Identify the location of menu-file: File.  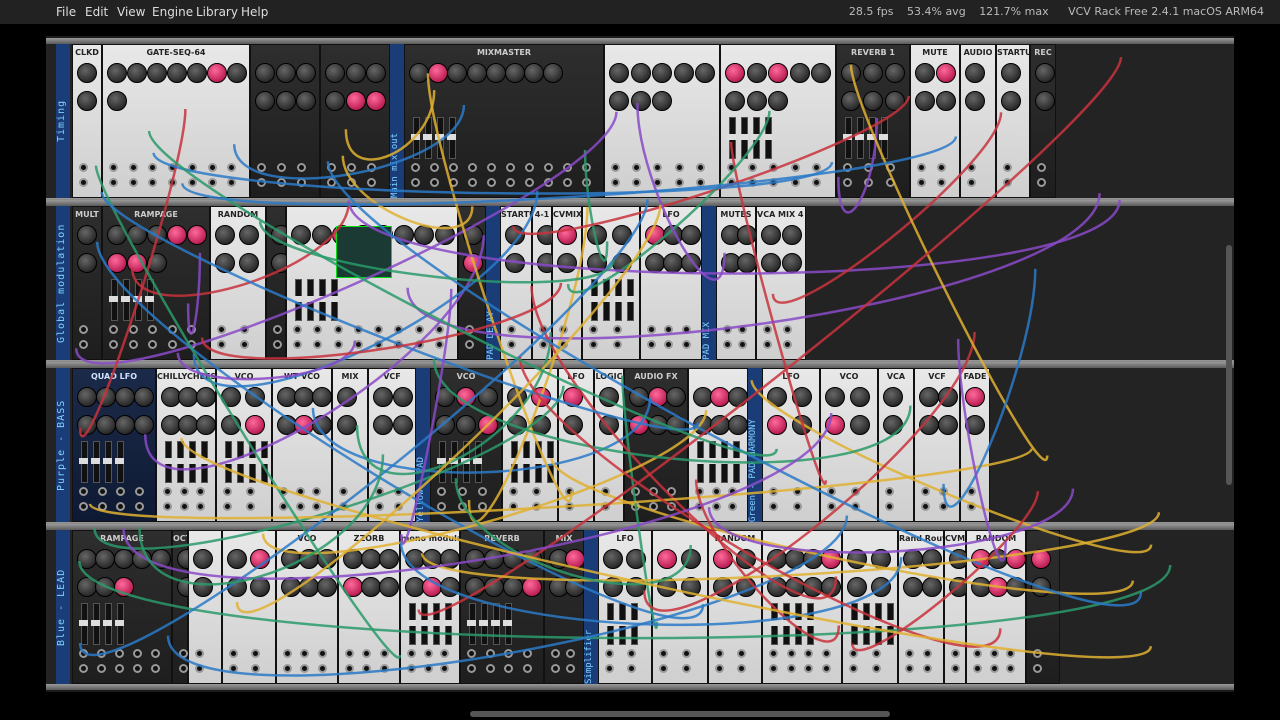
(66, 12).